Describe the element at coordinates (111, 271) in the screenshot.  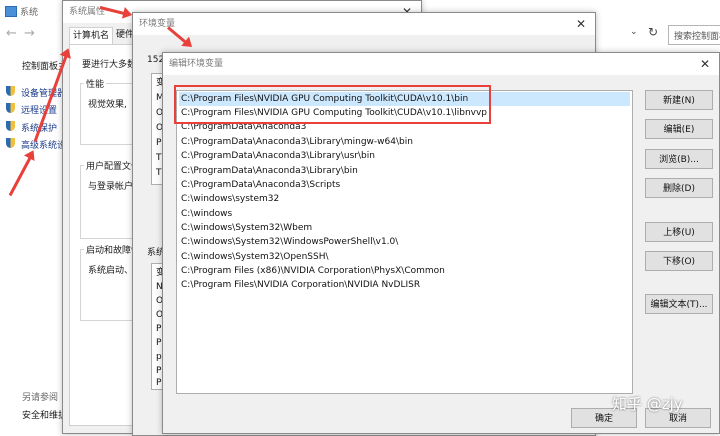
I see `startup-text: 系统启动、` at that location.